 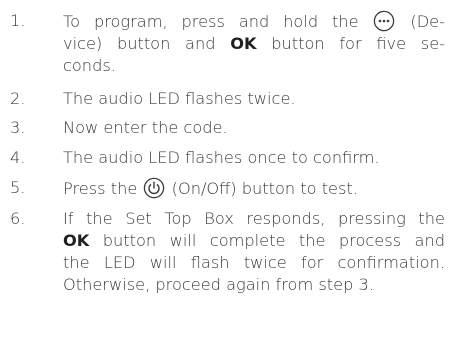 I want to click on step-number: 4., so click(x=18, y=157).